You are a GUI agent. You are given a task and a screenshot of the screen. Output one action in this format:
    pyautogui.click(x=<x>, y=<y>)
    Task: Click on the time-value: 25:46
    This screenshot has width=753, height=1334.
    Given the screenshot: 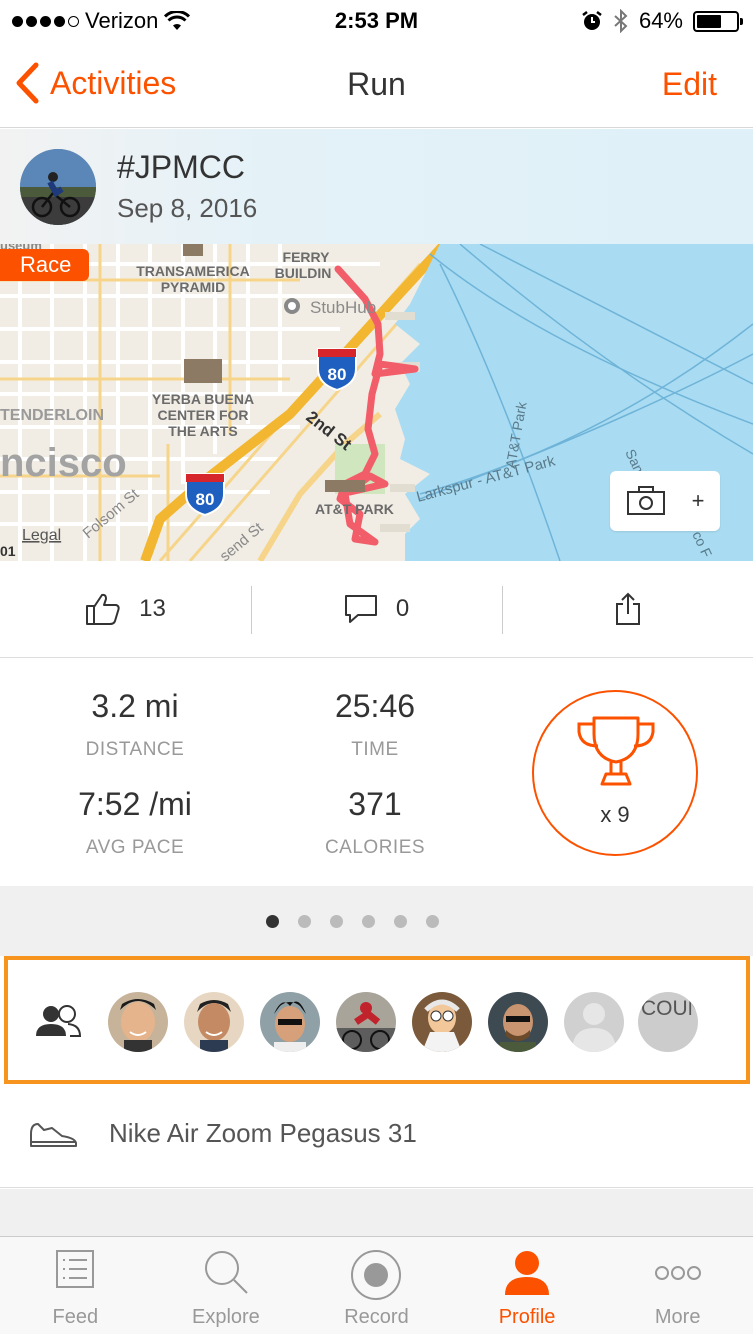 What is the action you would take?
    pyautogui.click(x=375, y=706)
    